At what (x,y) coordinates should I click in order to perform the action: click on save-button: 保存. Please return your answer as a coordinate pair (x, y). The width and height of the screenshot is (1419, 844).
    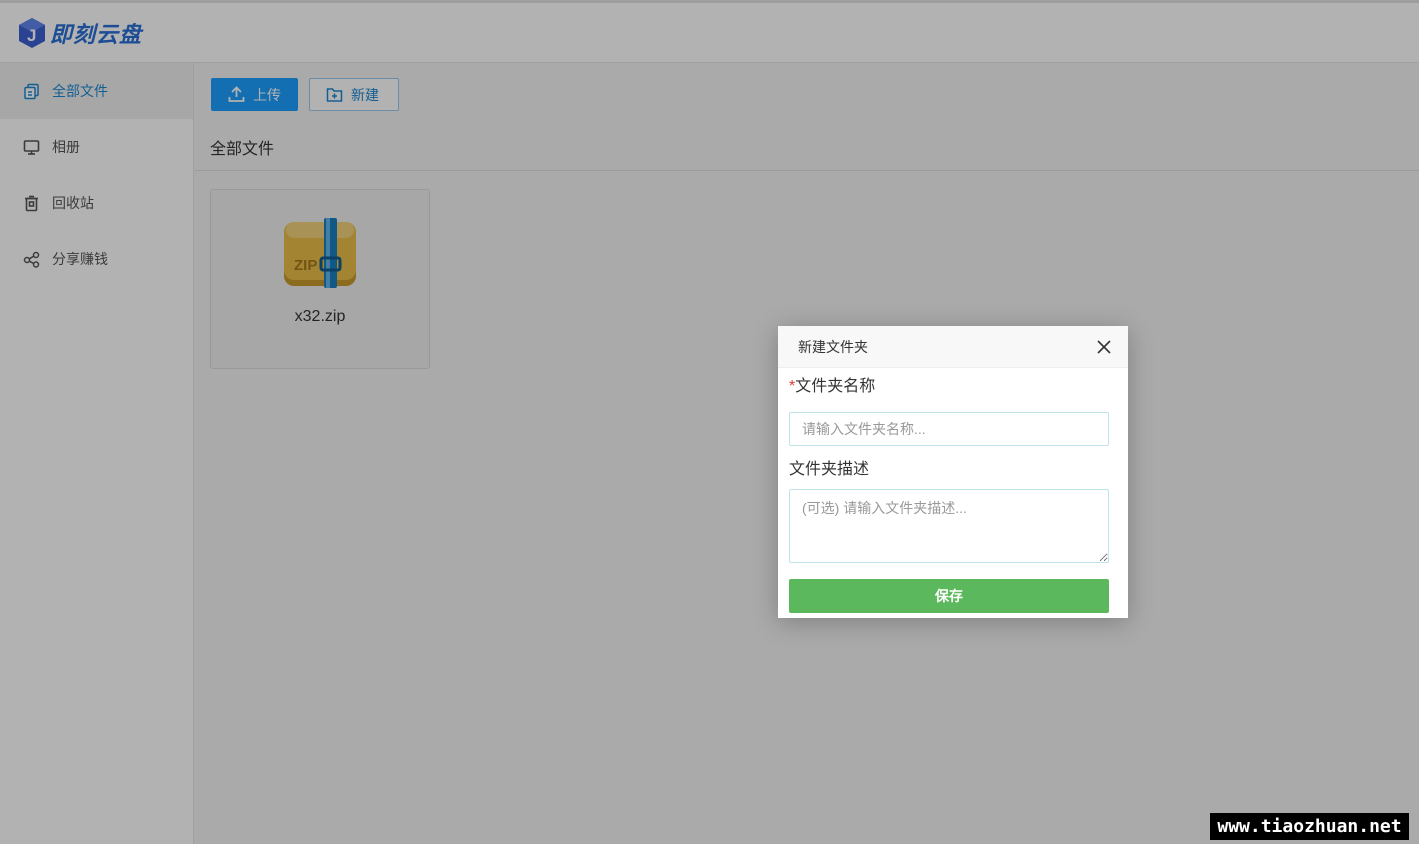
    Looking at the image, I should click on (949, 596).